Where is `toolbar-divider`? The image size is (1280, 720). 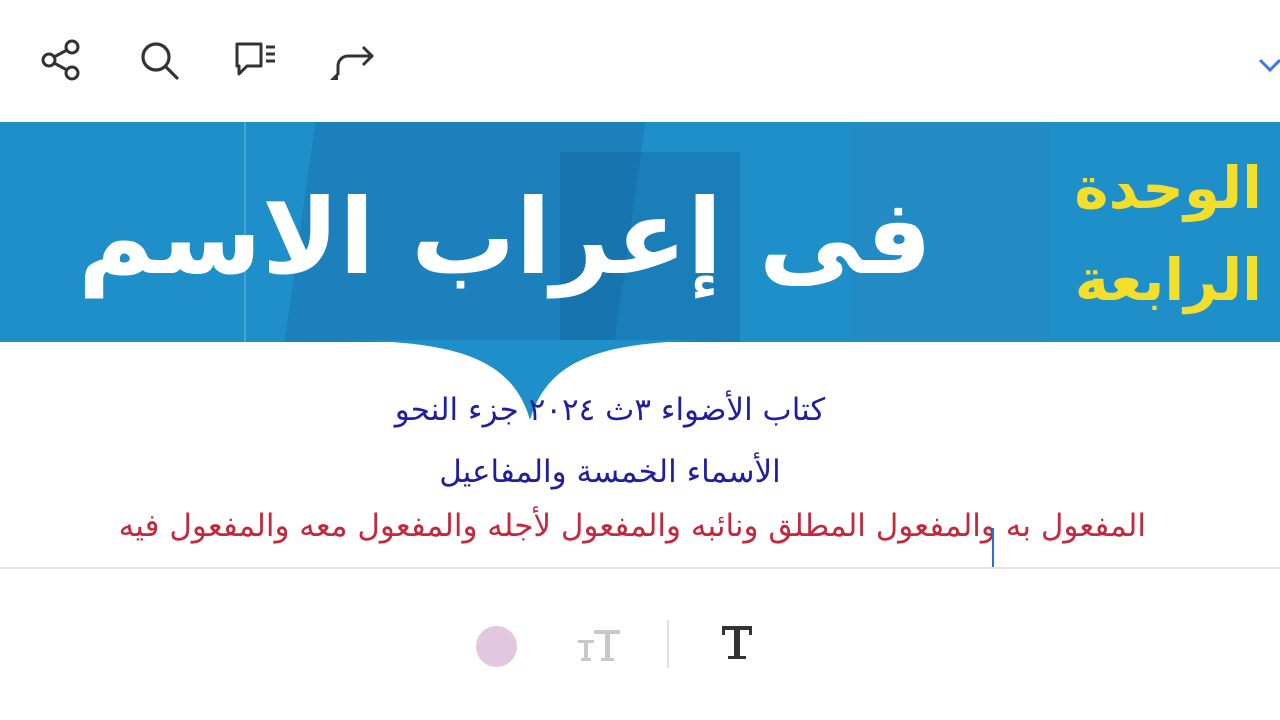
toolbar-divider is located at coordinates (668, 644).